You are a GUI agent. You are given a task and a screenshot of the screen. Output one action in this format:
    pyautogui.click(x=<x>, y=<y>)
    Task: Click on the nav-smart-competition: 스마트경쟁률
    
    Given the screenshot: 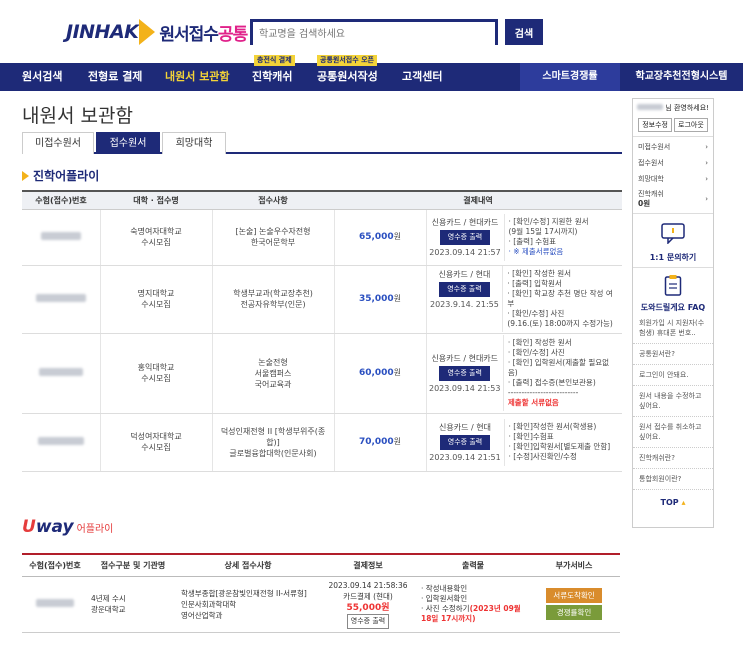 What is the action you would take?
    pyautogui.click(x=570, y=77)
    